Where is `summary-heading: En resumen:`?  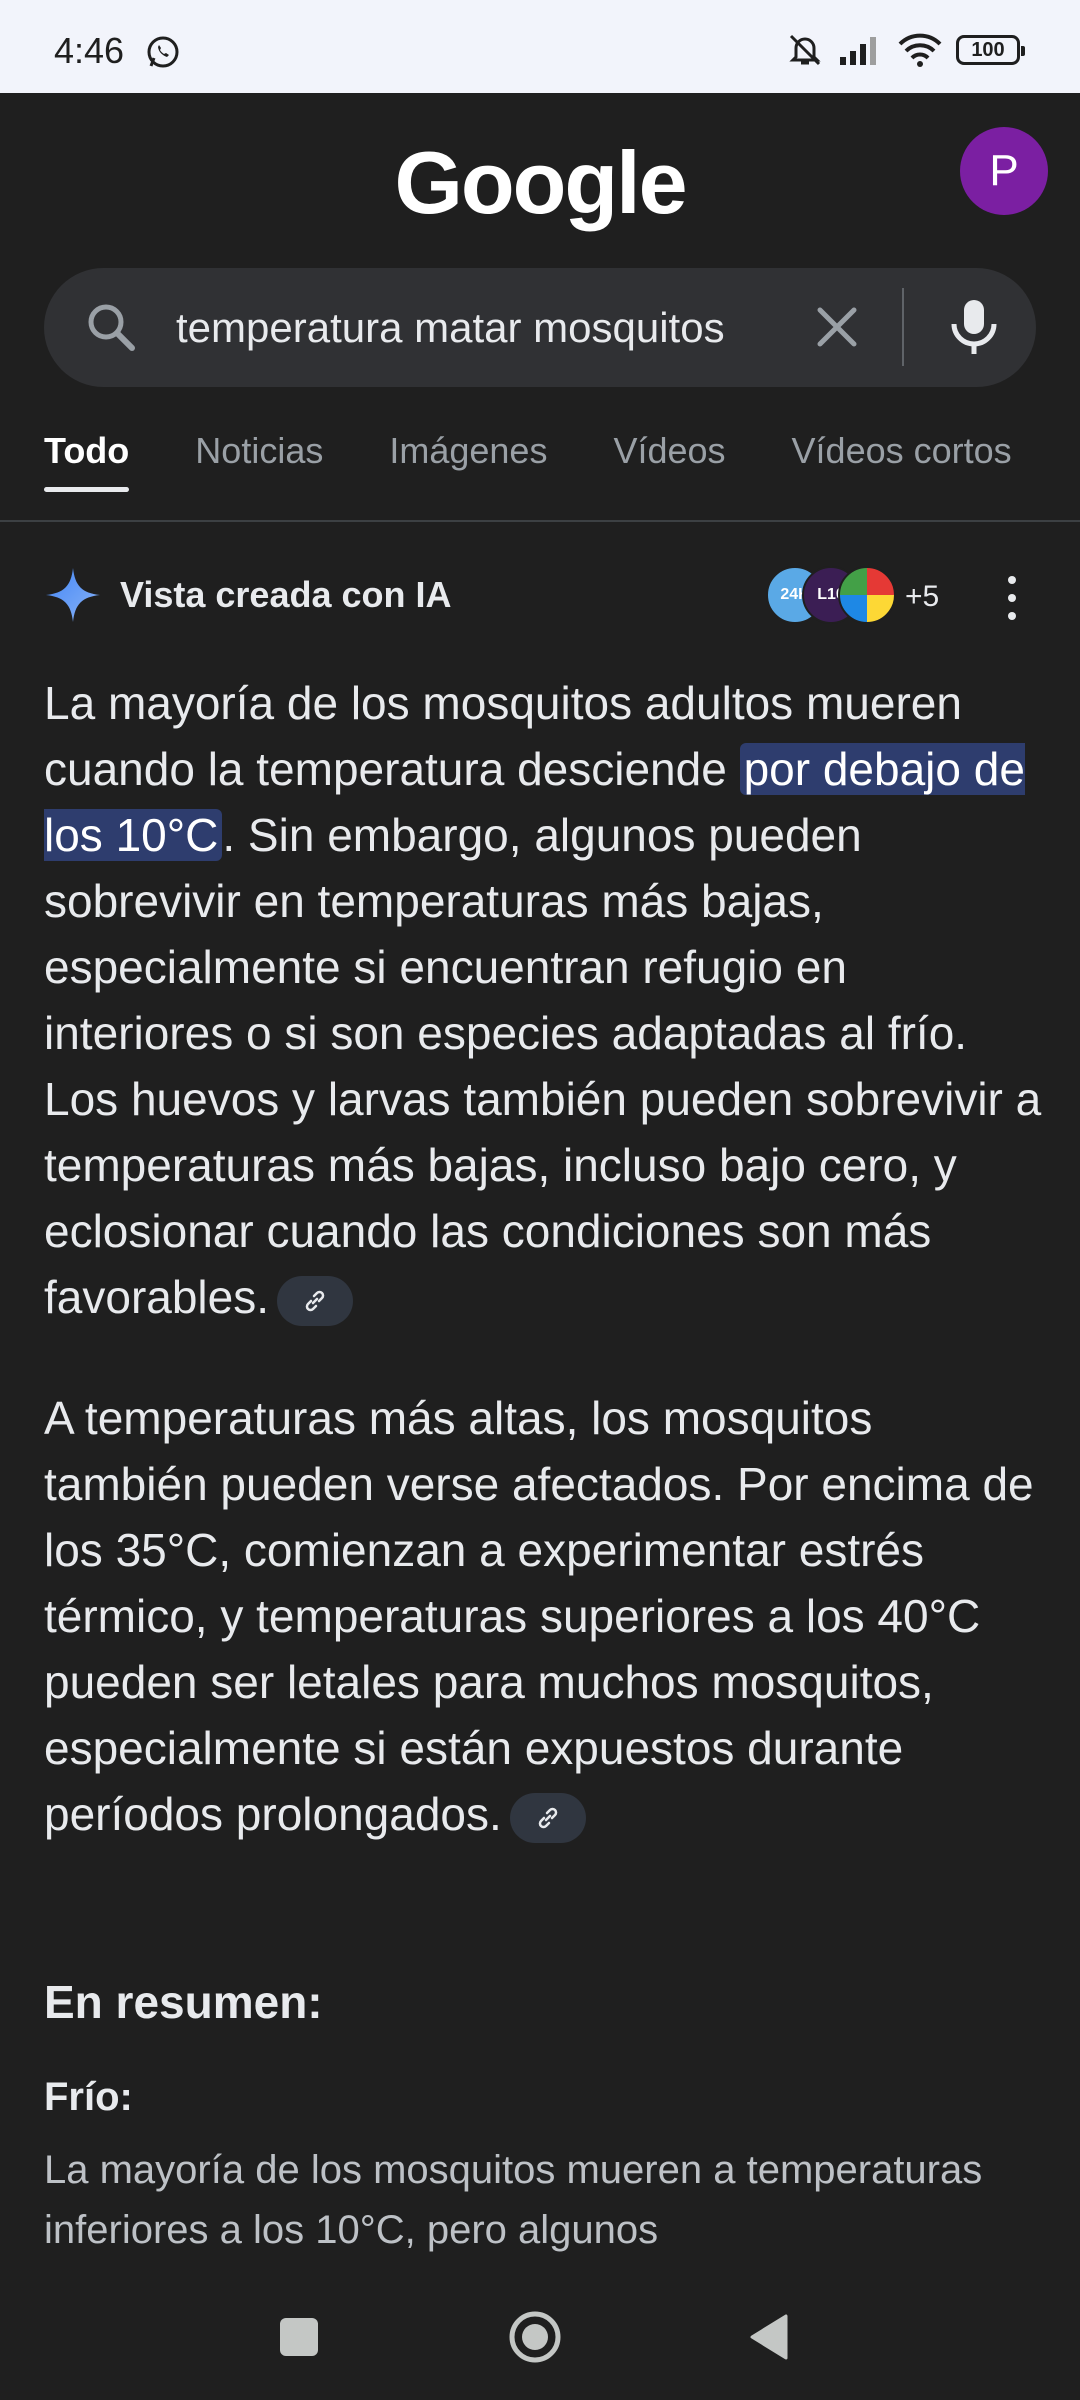
summary-heading: En resumen: is located at coordinates (183, 2002).